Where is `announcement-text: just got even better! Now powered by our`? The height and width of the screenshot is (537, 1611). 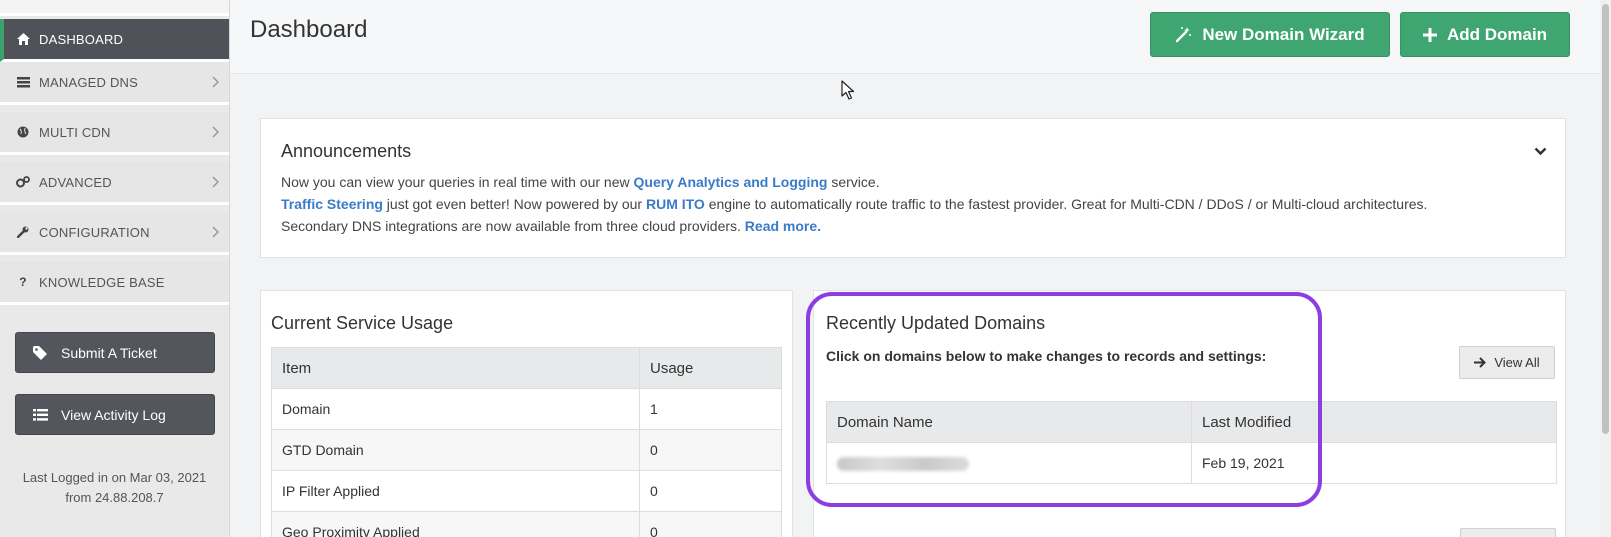
announcement-text: just got even better! Now powered by our is located at coordinates (514, 204).